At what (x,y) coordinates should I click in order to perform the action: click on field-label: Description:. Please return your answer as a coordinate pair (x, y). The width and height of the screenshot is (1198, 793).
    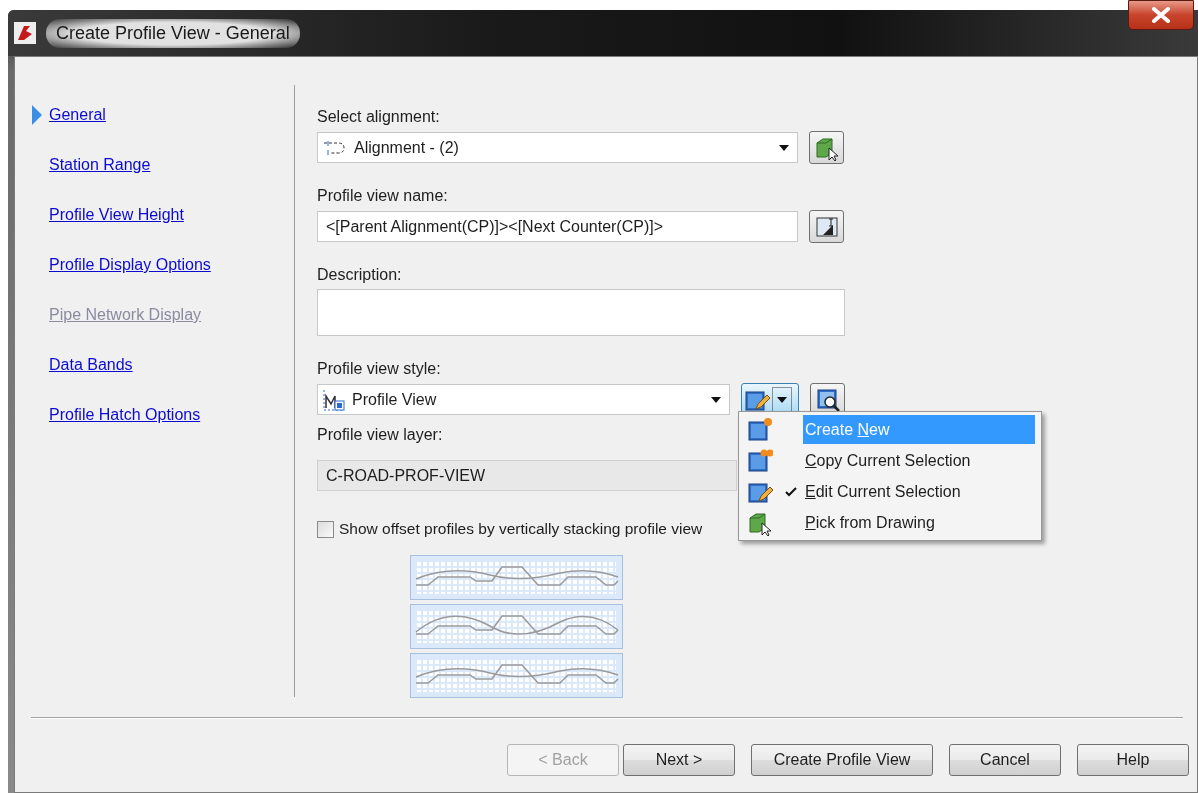
    Looking at the image, I should click on (359, 275).